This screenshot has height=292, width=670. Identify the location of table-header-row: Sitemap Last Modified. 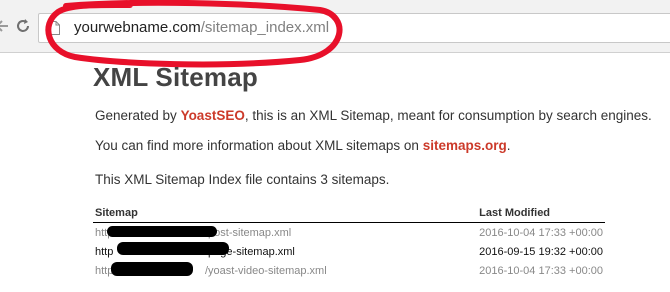
(349, 214).